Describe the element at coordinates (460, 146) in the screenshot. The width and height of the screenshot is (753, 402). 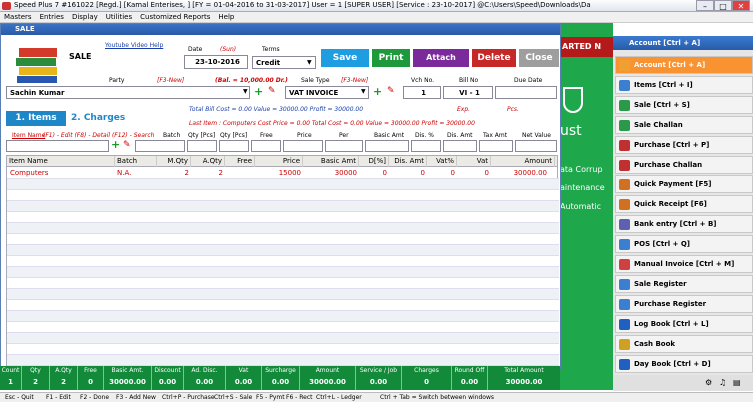
I see `disamt-input` at that location.